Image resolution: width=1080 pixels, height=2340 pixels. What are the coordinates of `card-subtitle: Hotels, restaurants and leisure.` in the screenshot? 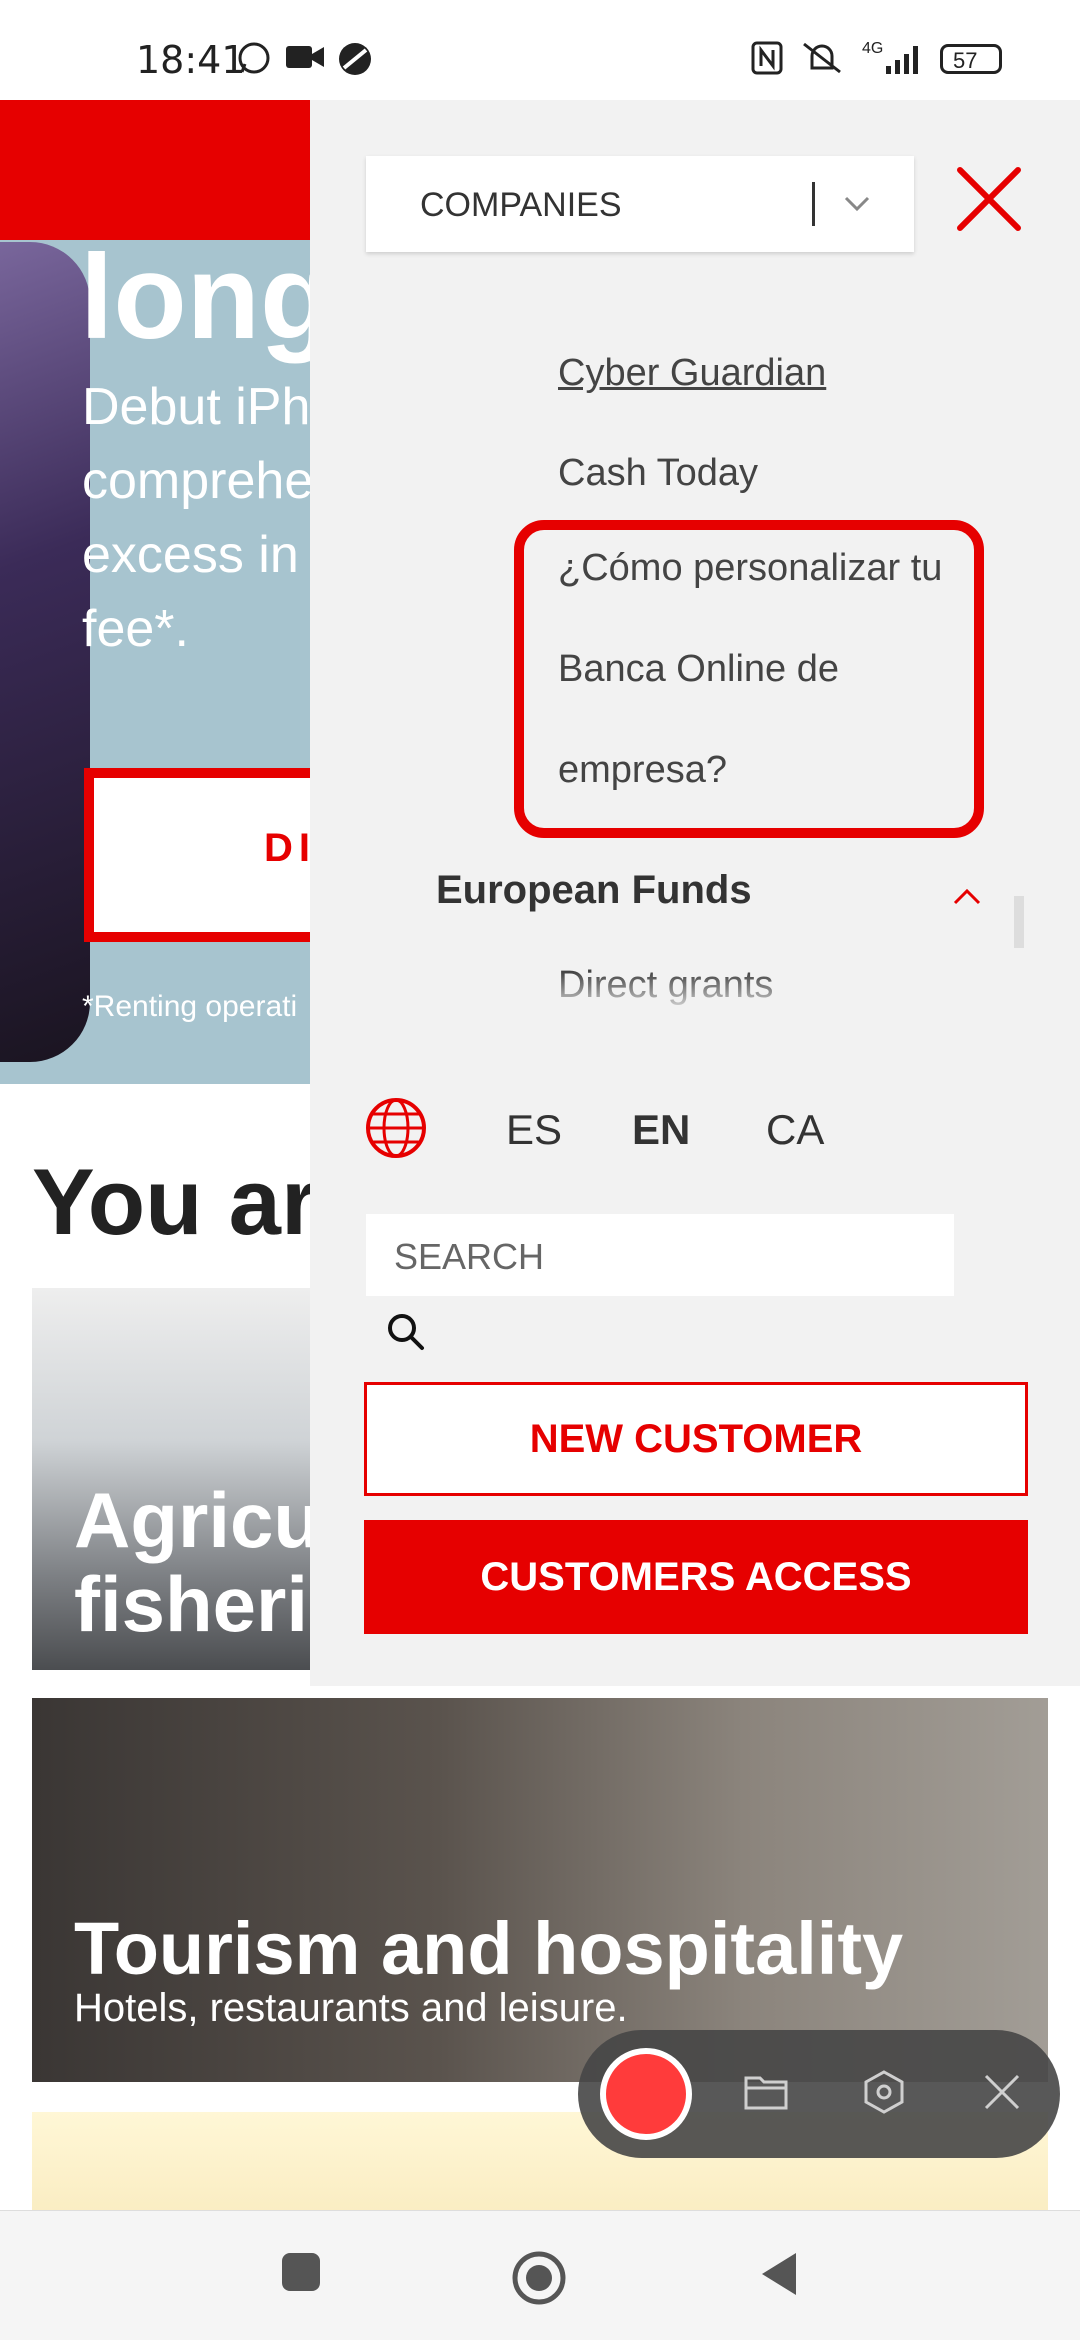 It's located at (351, 2008).